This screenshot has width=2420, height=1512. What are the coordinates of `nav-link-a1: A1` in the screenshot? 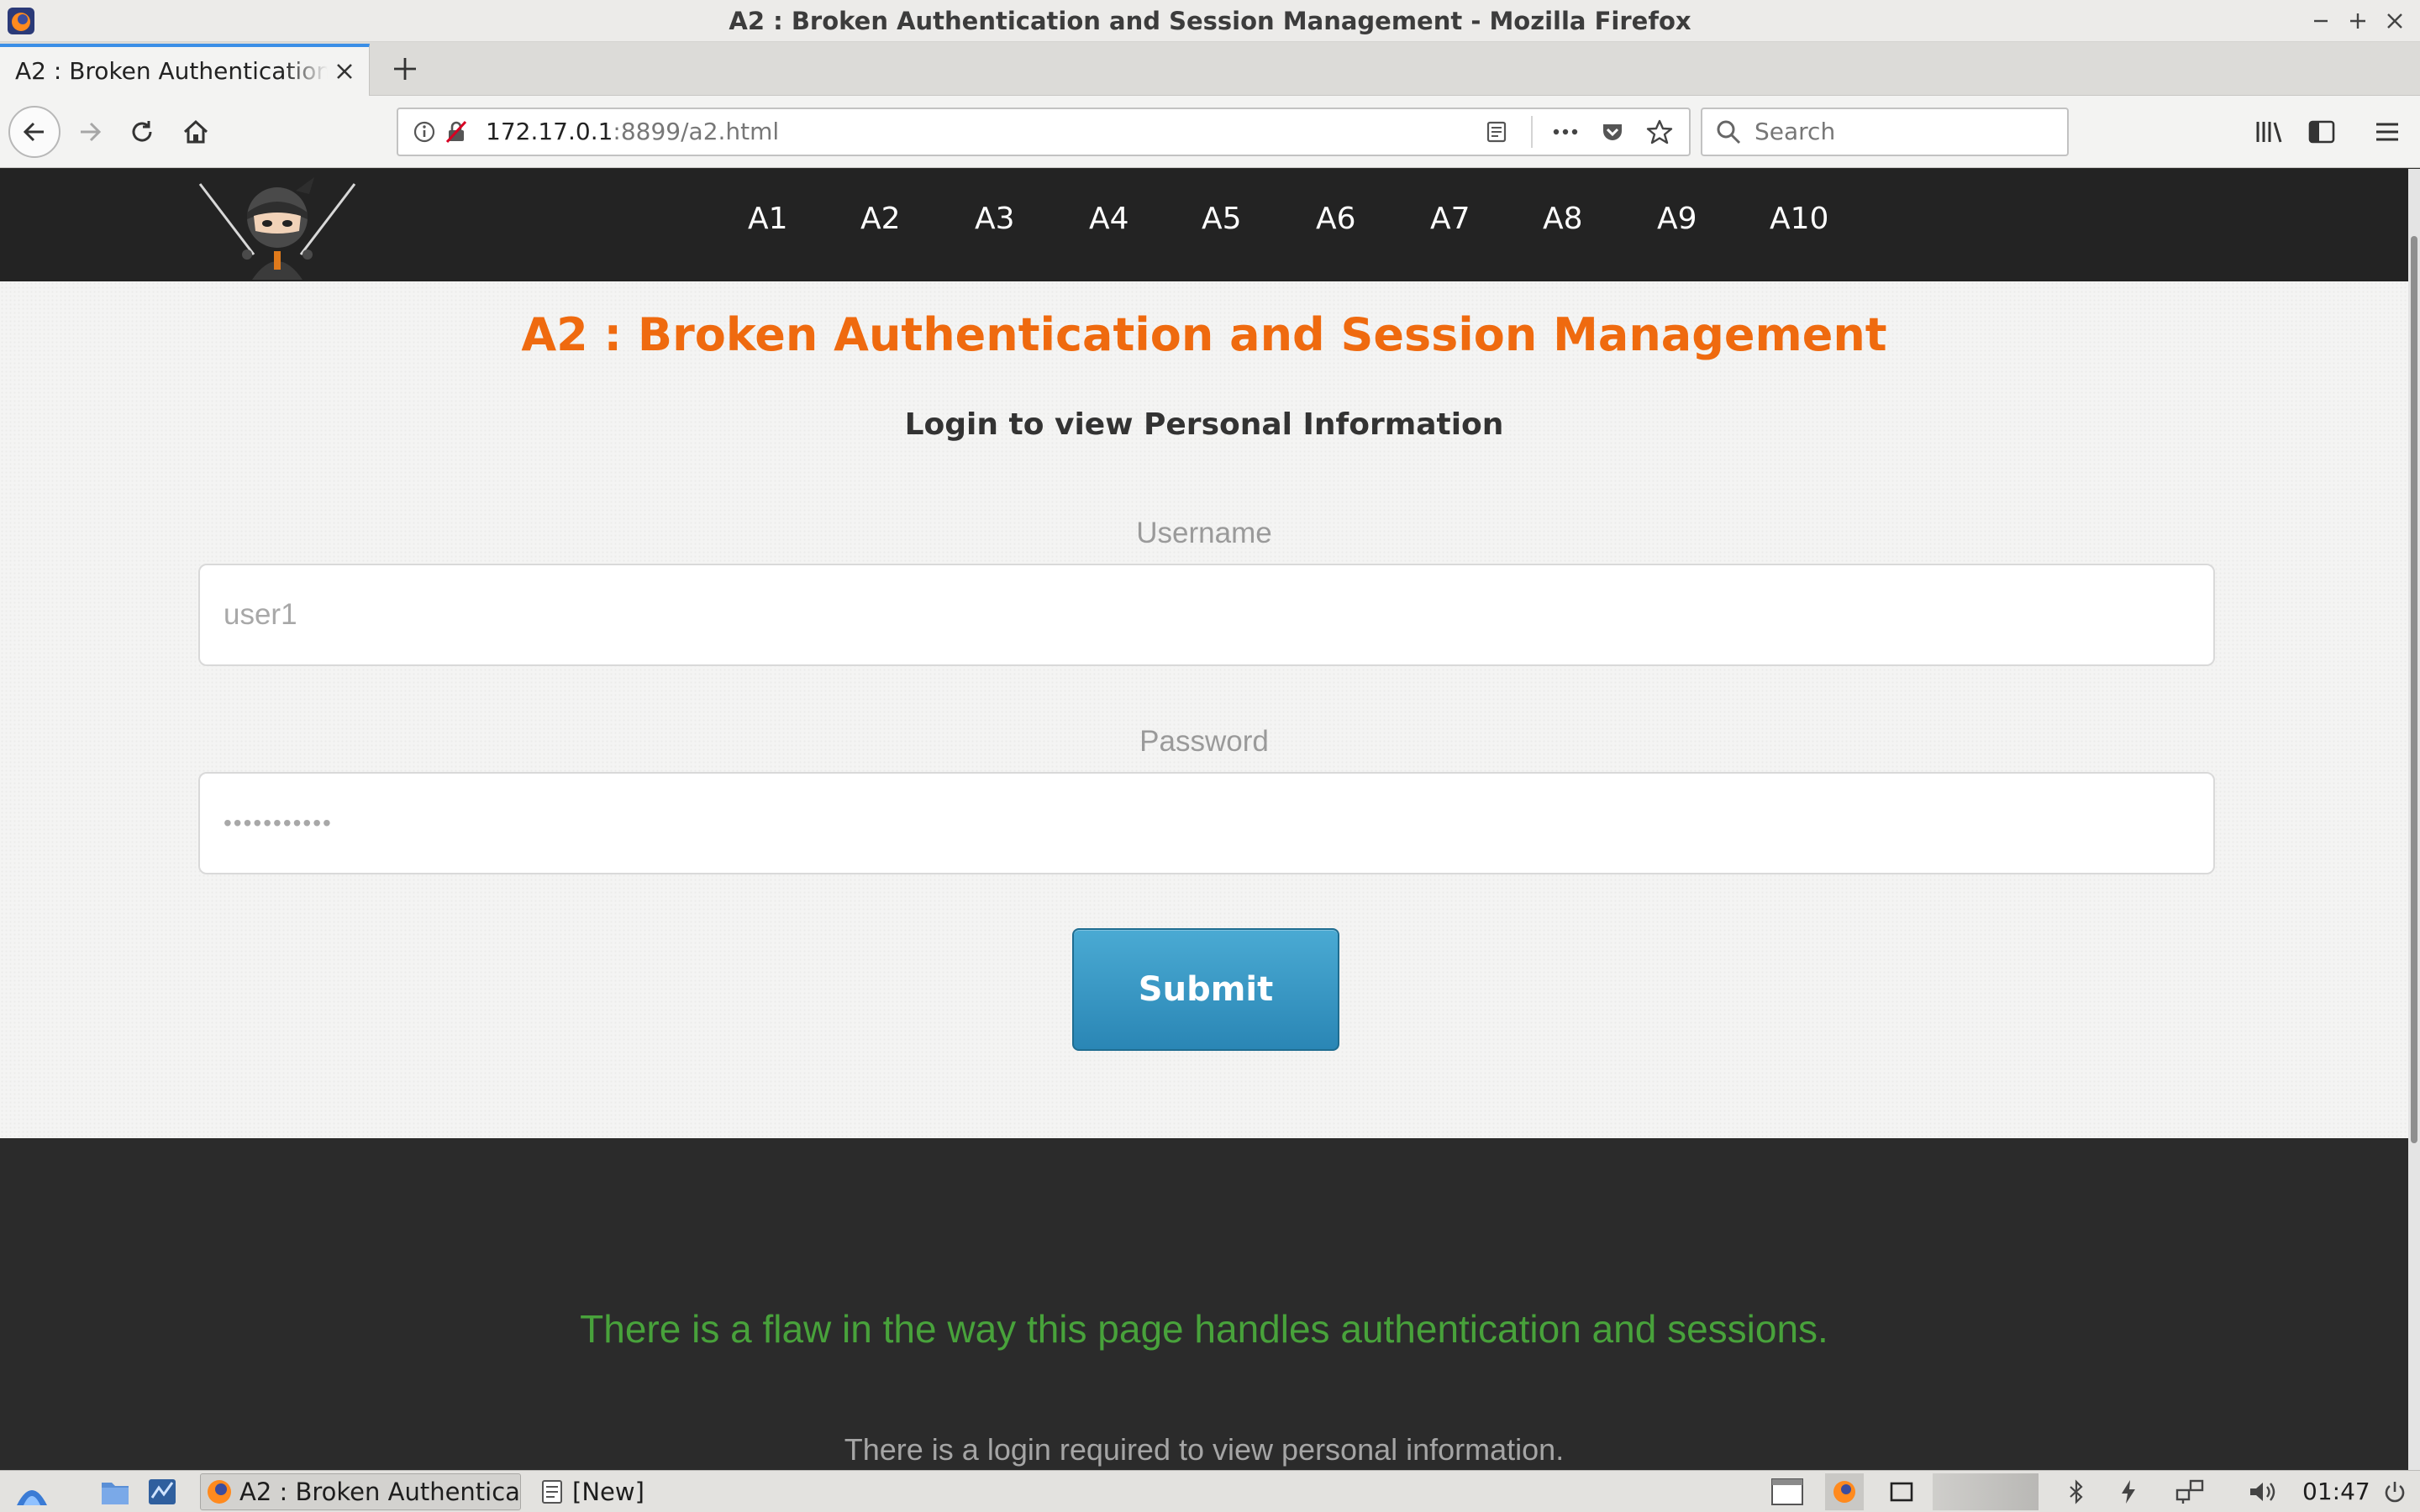 It's located at (768, 219).